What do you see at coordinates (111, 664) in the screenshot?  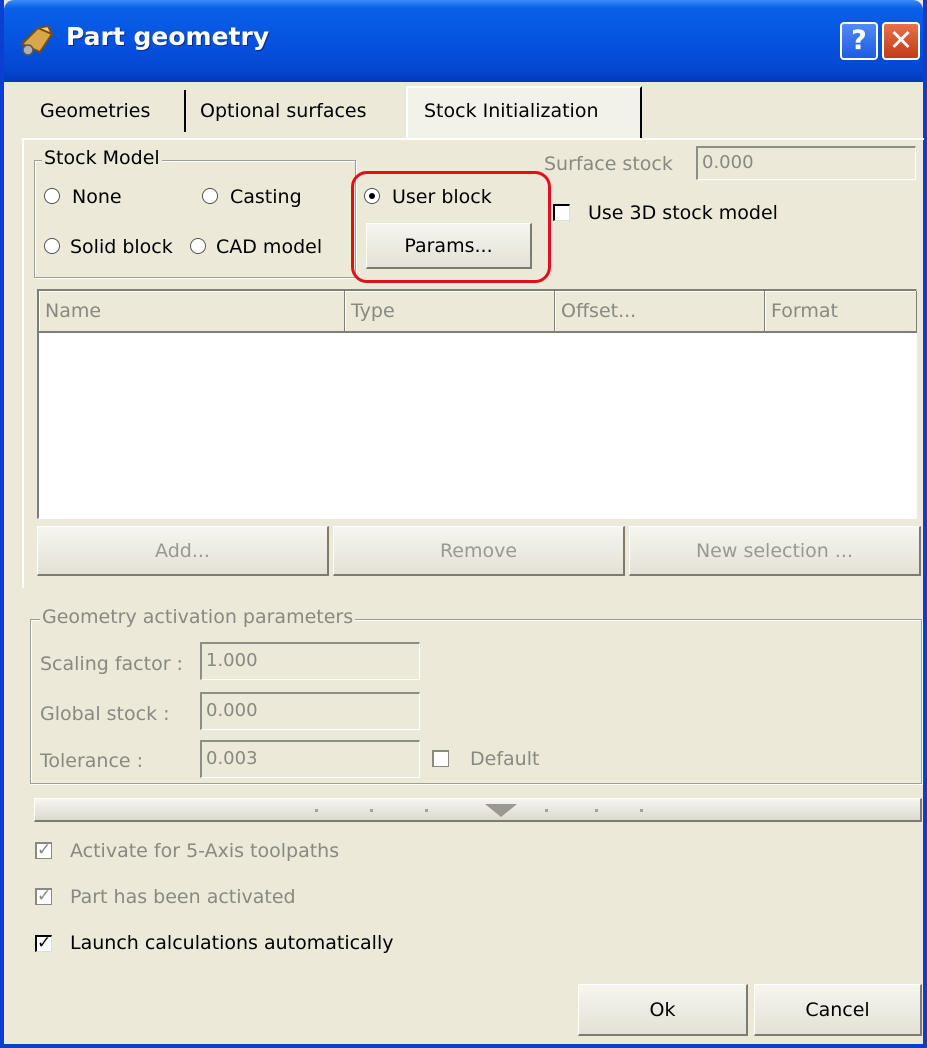 I see `scaling-factor-label: Scaling factor :` at bounding box center [111, 664].